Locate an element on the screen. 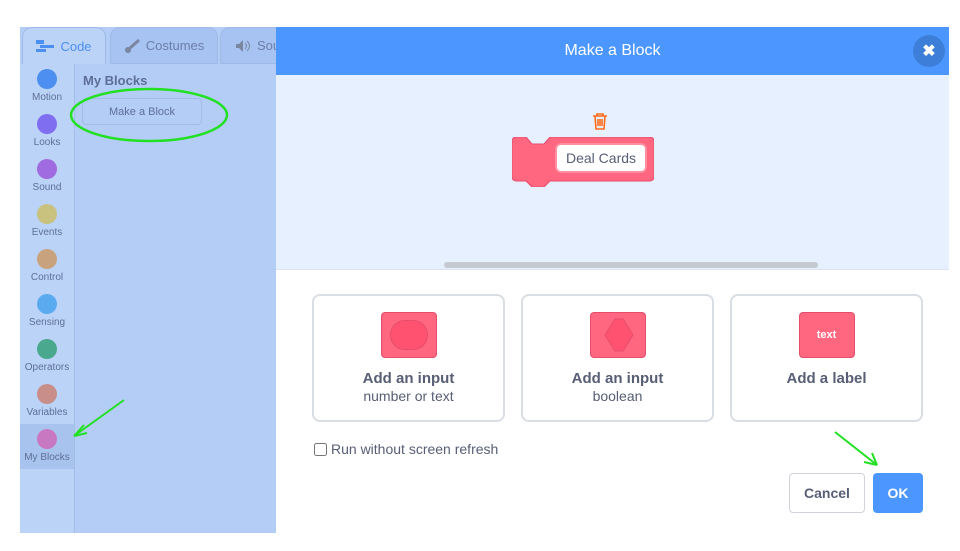 The width and height of the screenshot is (960, 551). checkbox-label: Run without screen refresh is located at coordinates (415, 449).